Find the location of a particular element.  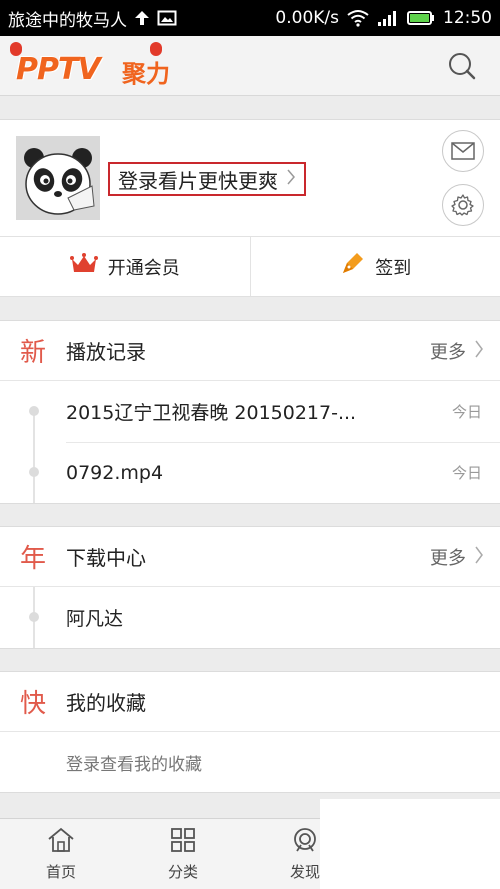

nav-category: 分类 is located at coordinates (183, 854).